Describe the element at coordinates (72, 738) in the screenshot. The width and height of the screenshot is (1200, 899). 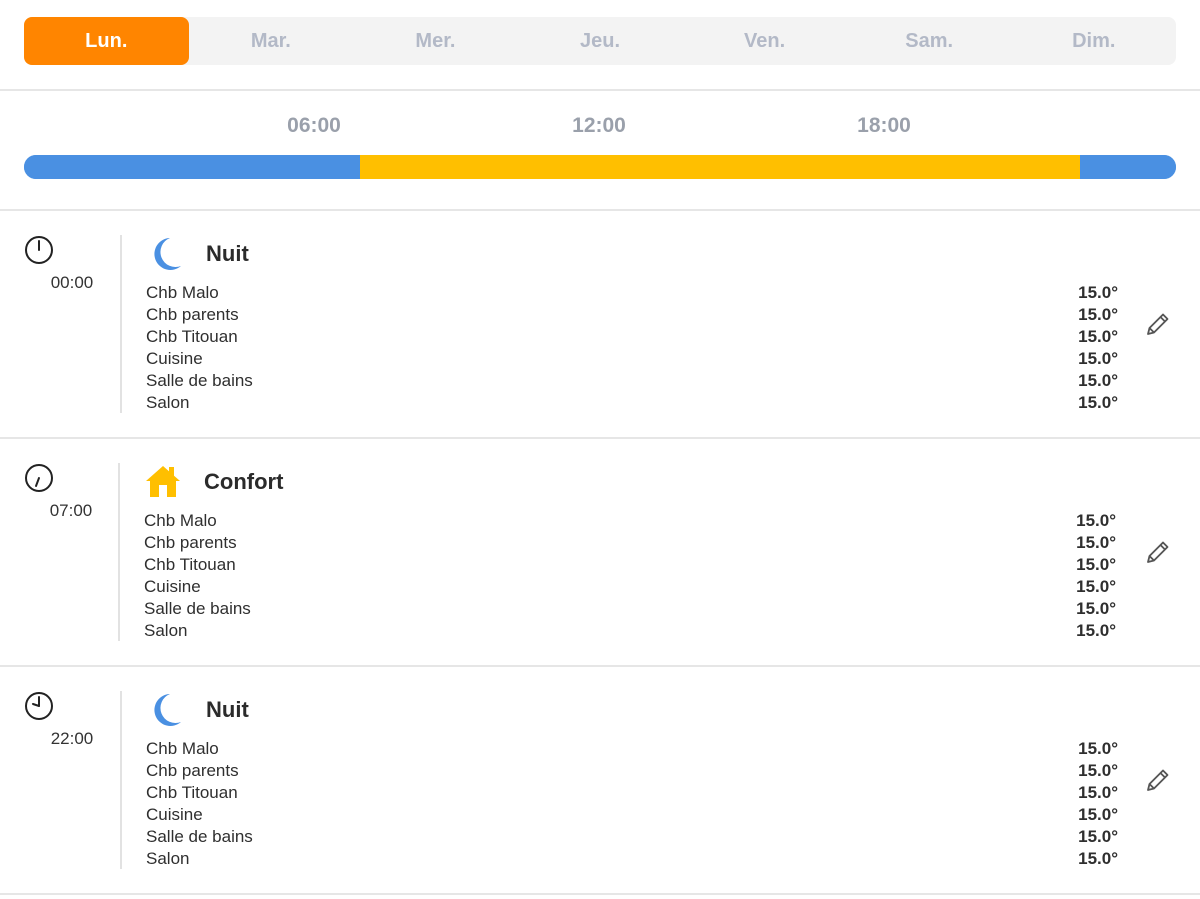
I see `slot-start-time: 22:00` at that location.